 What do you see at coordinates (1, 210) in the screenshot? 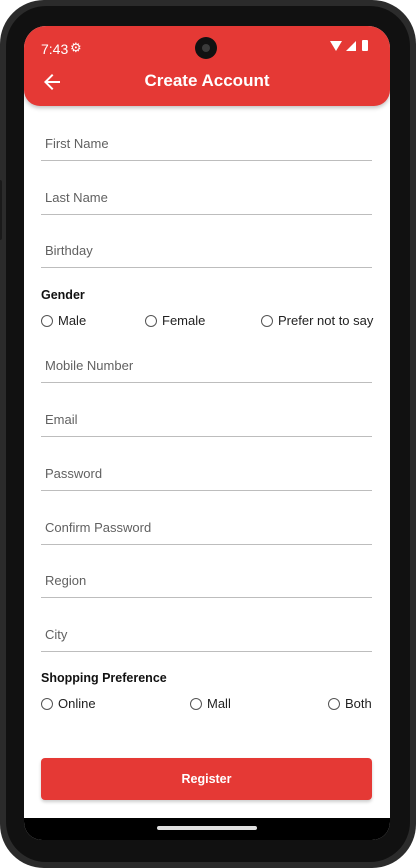
I see `volume-button` at bounding box center [1, 210].